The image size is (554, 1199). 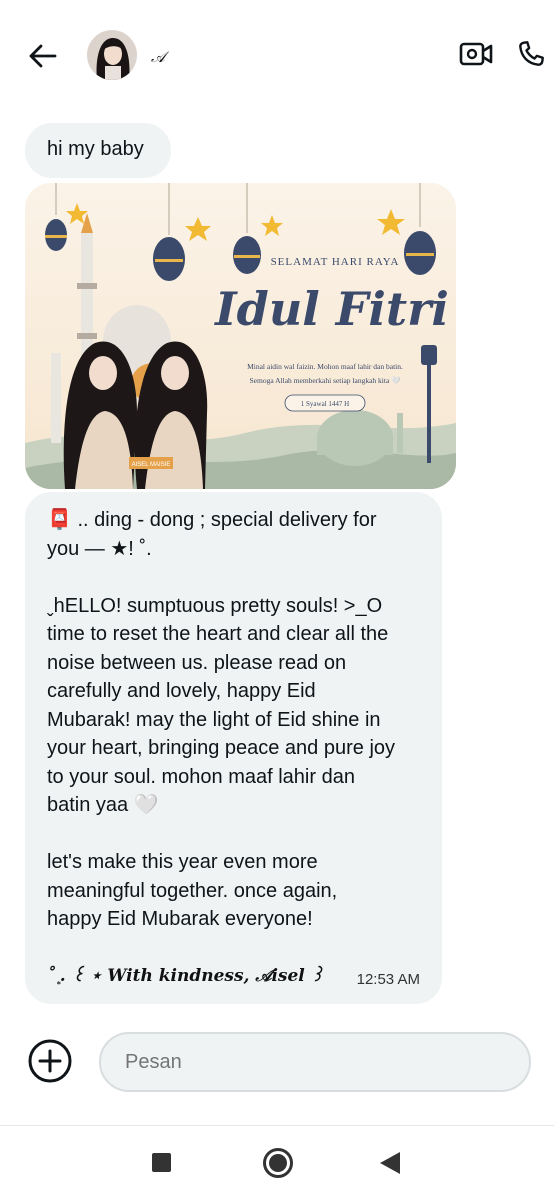 What do you see at coordinates (112, 55) in the screenshot?
I see `avatar` at bounding box center [112, 55].